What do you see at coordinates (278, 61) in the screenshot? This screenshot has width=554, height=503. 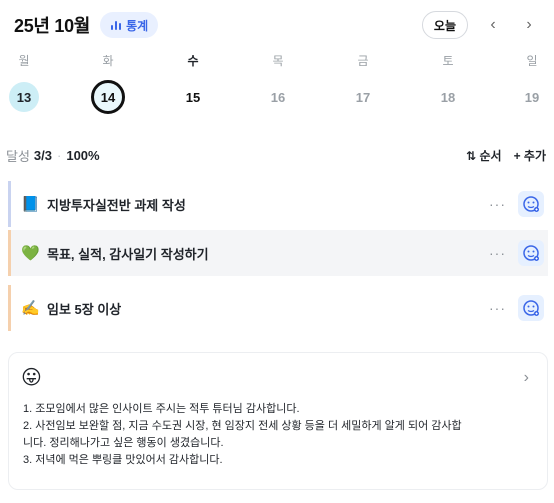 I see `weekday-label: 목` at bounding box center [278, 61].